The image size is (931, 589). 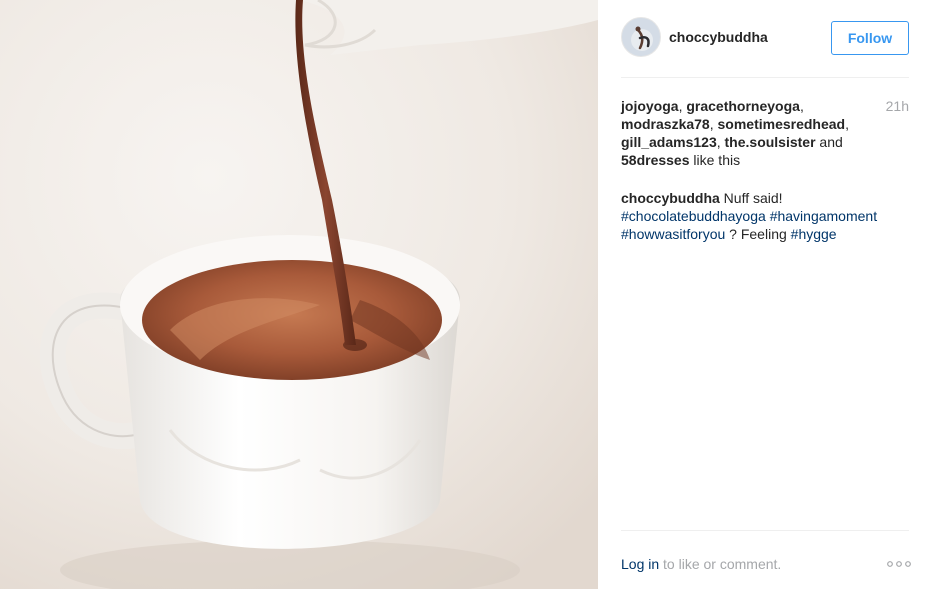 I want to click on post-footer: Log in to like or comment., so click(x=766, y=565).